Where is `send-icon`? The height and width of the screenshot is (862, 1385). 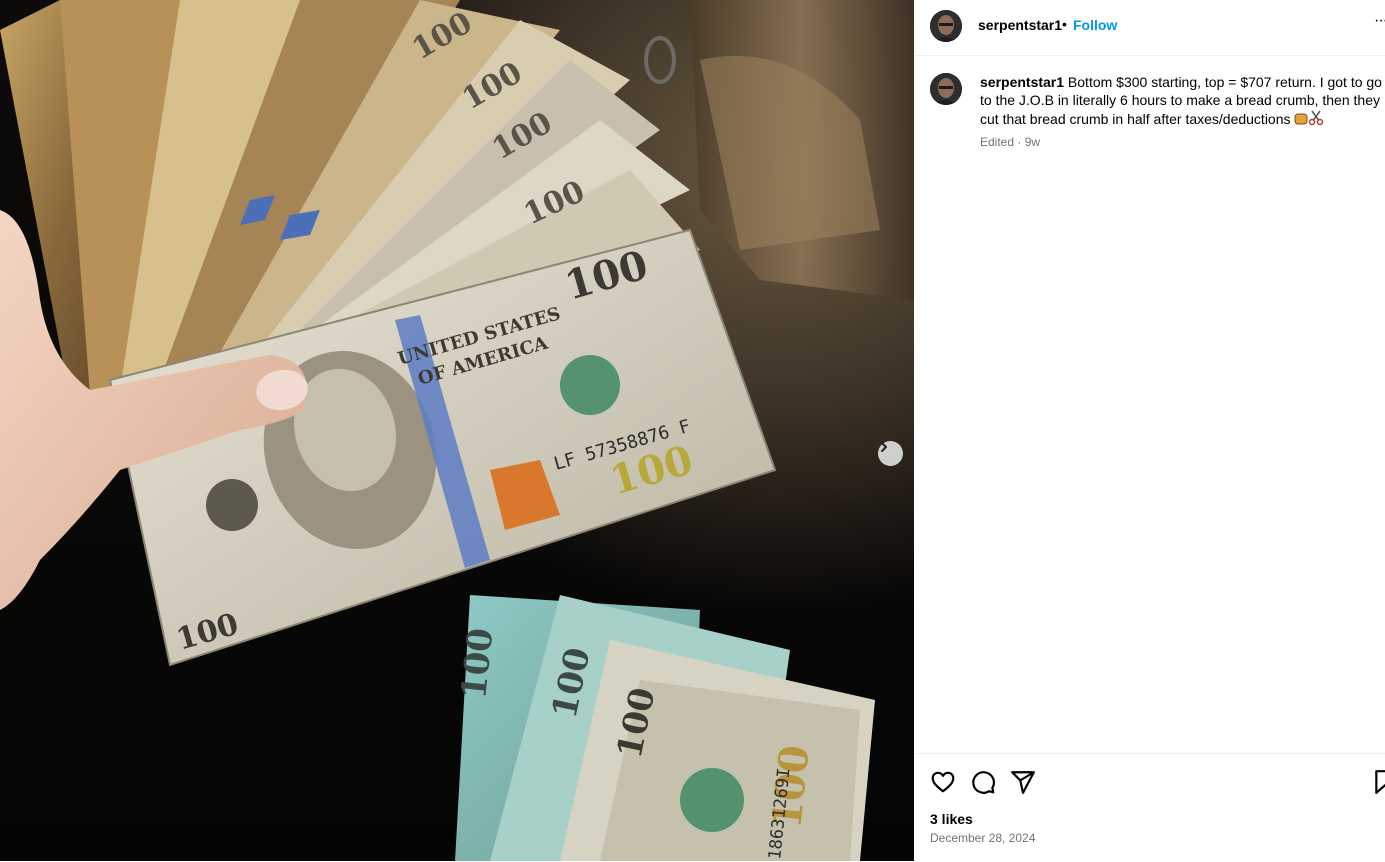
send-icon is located at coordinates (1023, 782).